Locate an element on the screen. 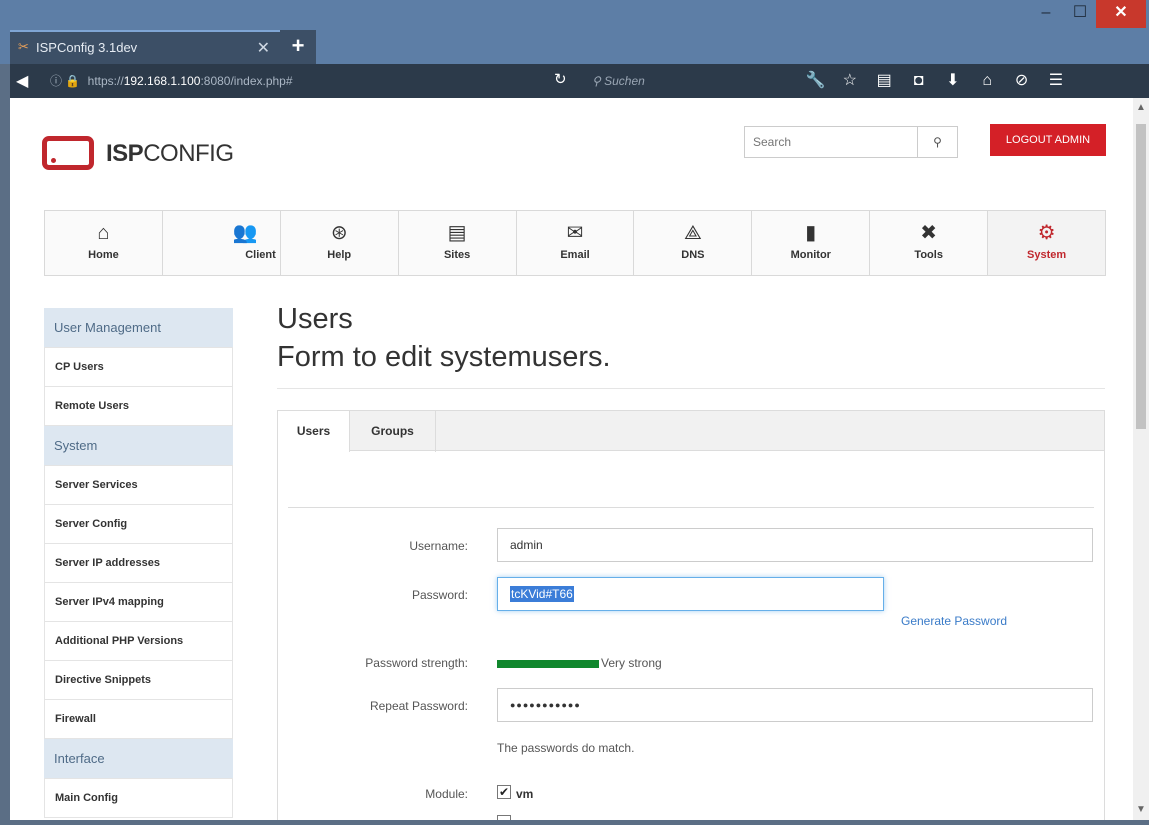 The image size is (1149, 825). pocket-icon: ◘ is located at coordinates (918, 81).